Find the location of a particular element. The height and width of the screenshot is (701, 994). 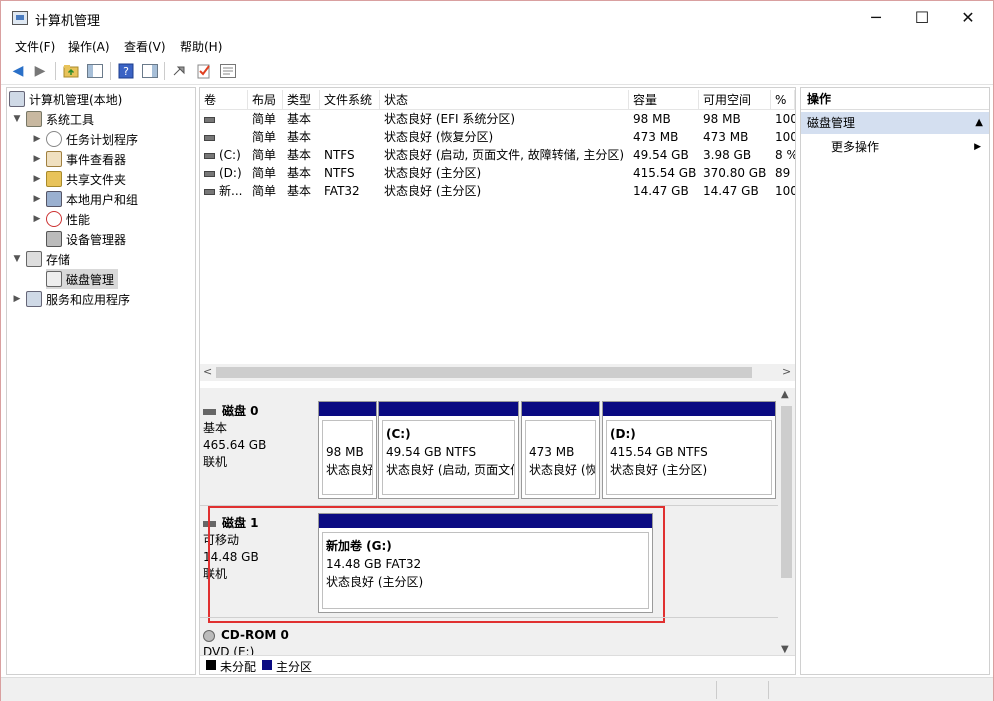

vertical-scrollbar: ▲ ▼ is located at coordinates (786, 525).